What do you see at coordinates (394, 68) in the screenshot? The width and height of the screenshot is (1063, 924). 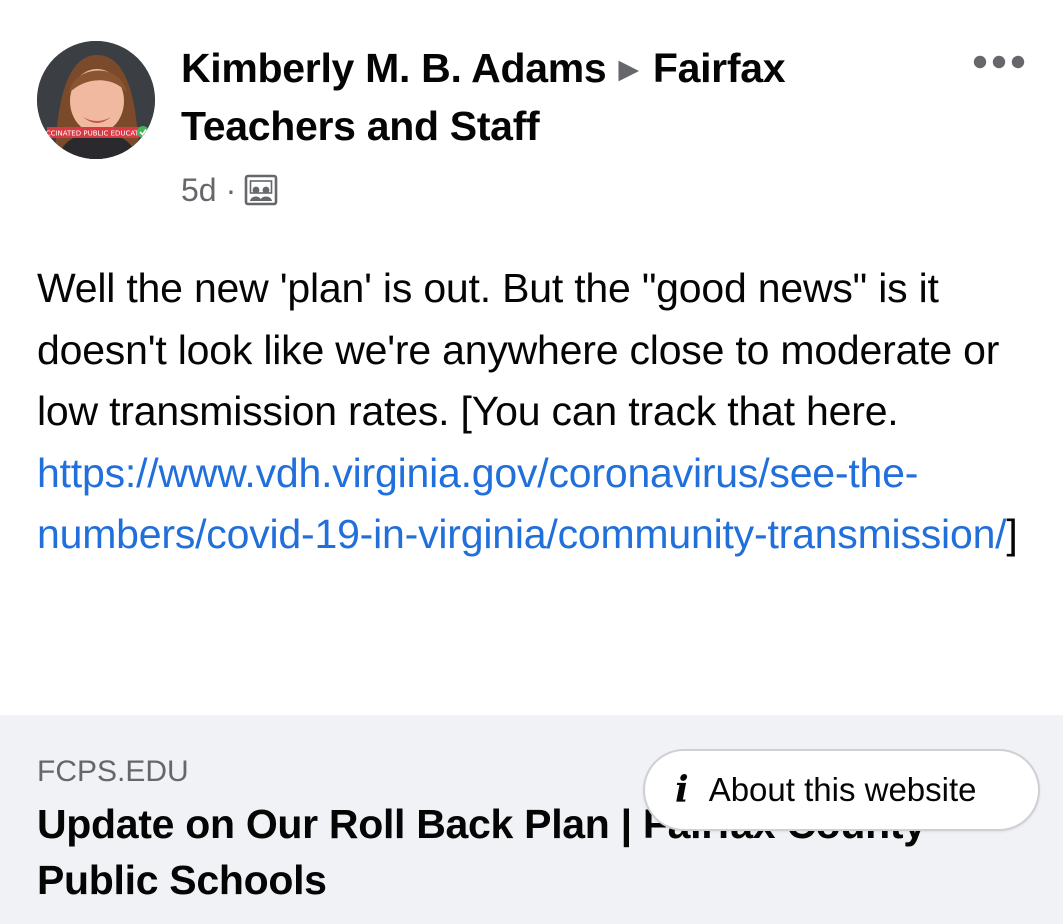 I see `author-name: Kimberly M. B. Adams` at bounding box center [394, 68].